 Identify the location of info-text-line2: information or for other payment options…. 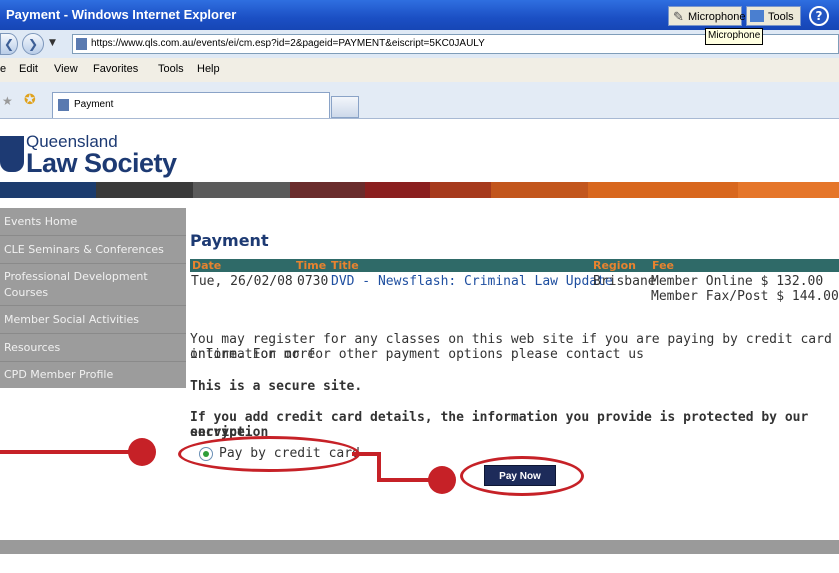
(417, 354).